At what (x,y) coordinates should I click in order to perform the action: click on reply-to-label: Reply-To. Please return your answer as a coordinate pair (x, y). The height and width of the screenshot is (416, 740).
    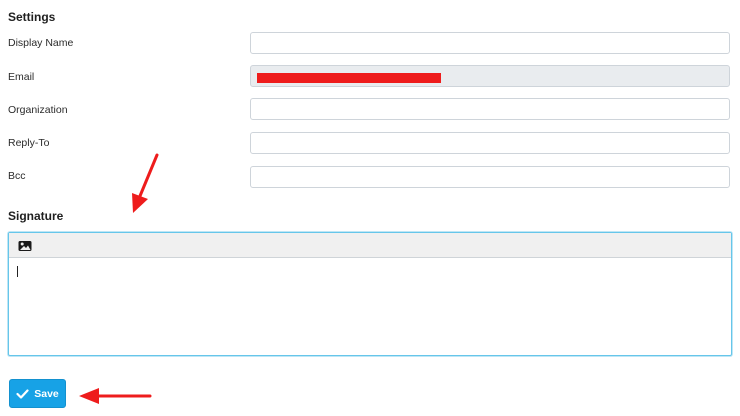
    Looking at the image, I should click on (29, 143).